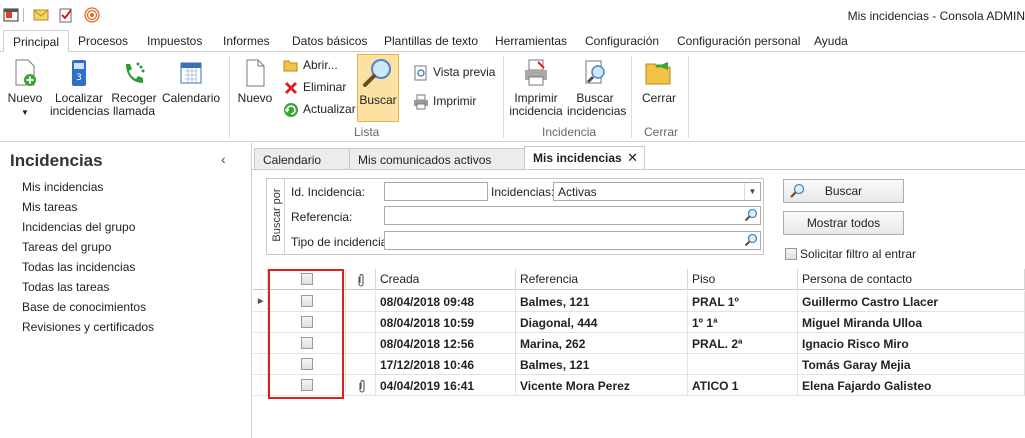  What do you see at coordinates (25, 98) in the screenshot?
I see `nuevo-label: Nuevo` at bounding box center [25, 98].